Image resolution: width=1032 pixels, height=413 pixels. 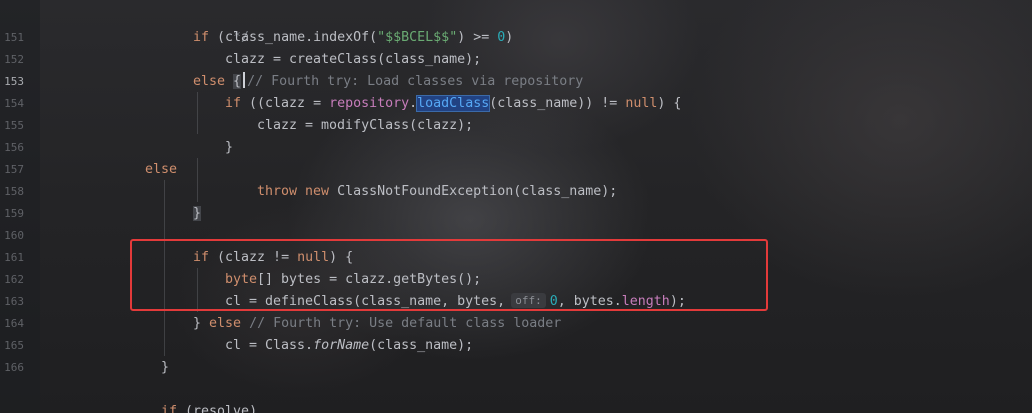 What do you see at coordinates (317, 191) in the screenshot?
I see `keyword-new: new` at bounding box center [317, 191].